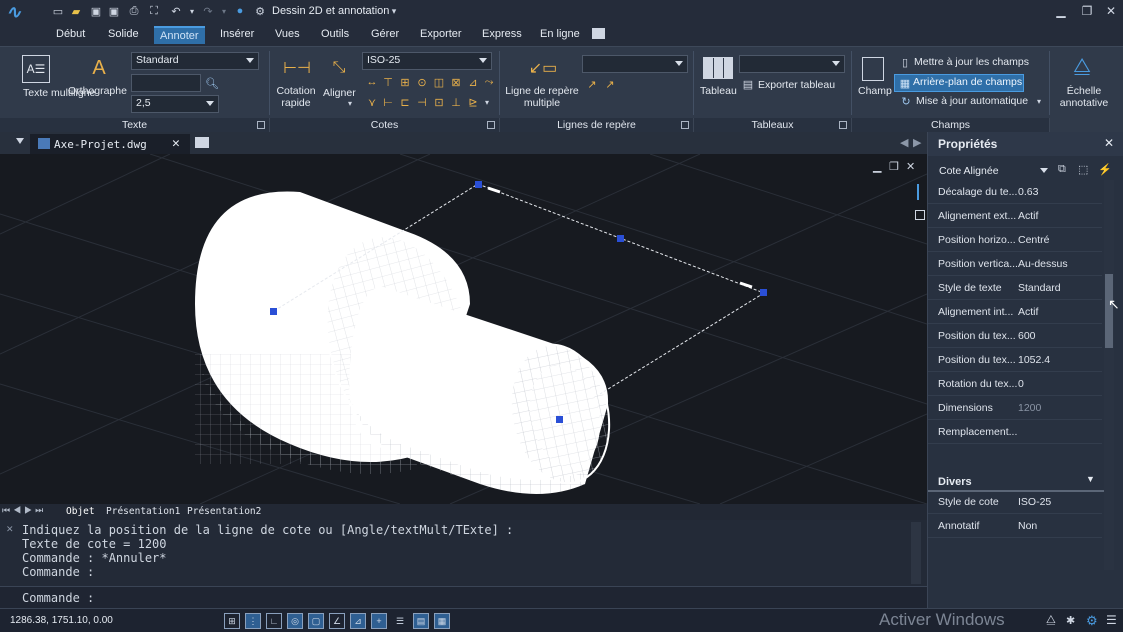 This screenshot has height=632, width=1123. Describe the element at coordinates (843, 125) in the screenshot. I see `tableaux-launcher-icon` at that location.